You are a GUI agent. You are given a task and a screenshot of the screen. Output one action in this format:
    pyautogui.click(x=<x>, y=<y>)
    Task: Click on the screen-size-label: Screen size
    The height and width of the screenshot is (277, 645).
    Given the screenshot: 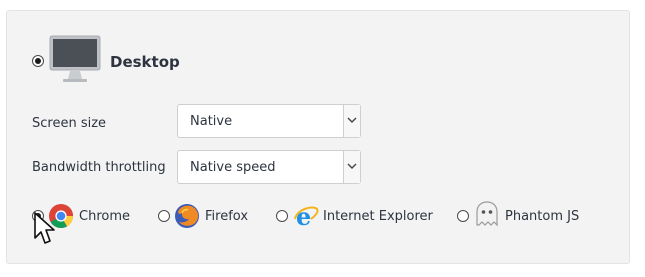 What is the action you would take?
    pyautogui.click(x=69, y=123)
    